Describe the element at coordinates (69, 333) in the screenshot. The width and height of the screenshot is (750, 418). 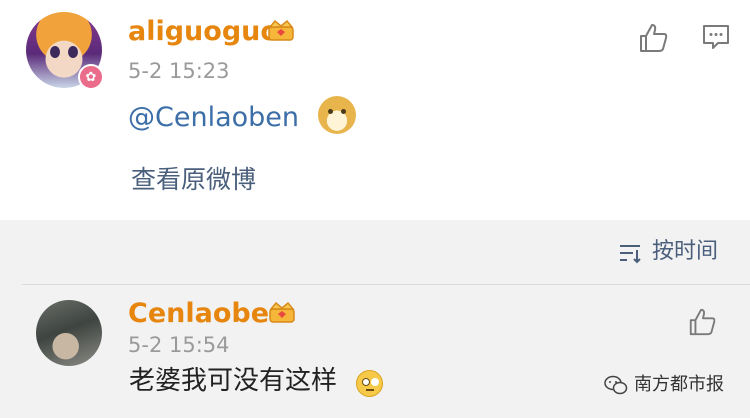
I see `reply-avatar` at that location.